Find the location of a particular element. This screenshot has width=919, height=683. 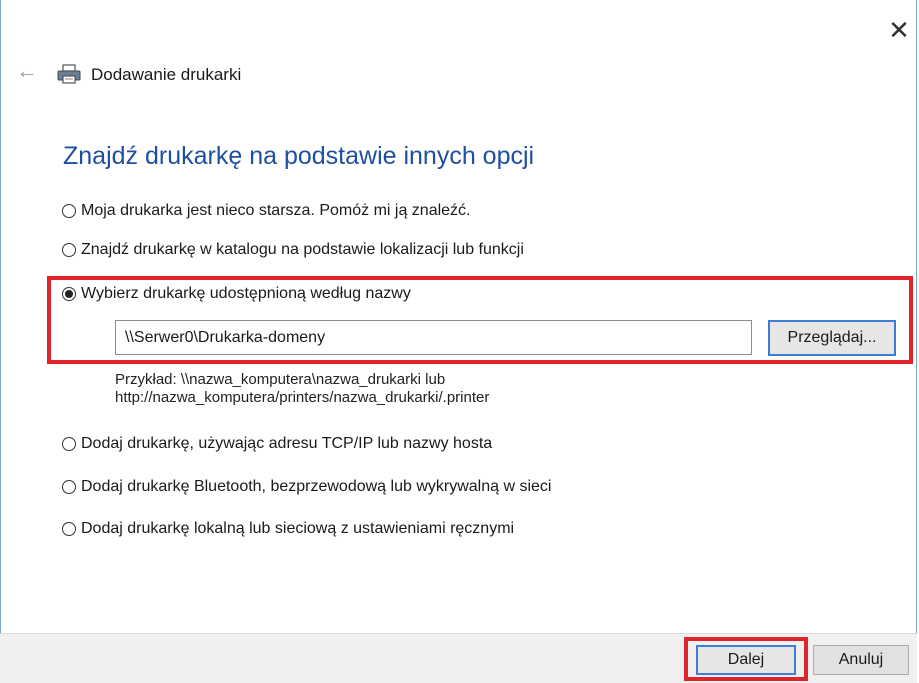

window-title: Dodawanie drukarki is located at coordinates (166, 74).